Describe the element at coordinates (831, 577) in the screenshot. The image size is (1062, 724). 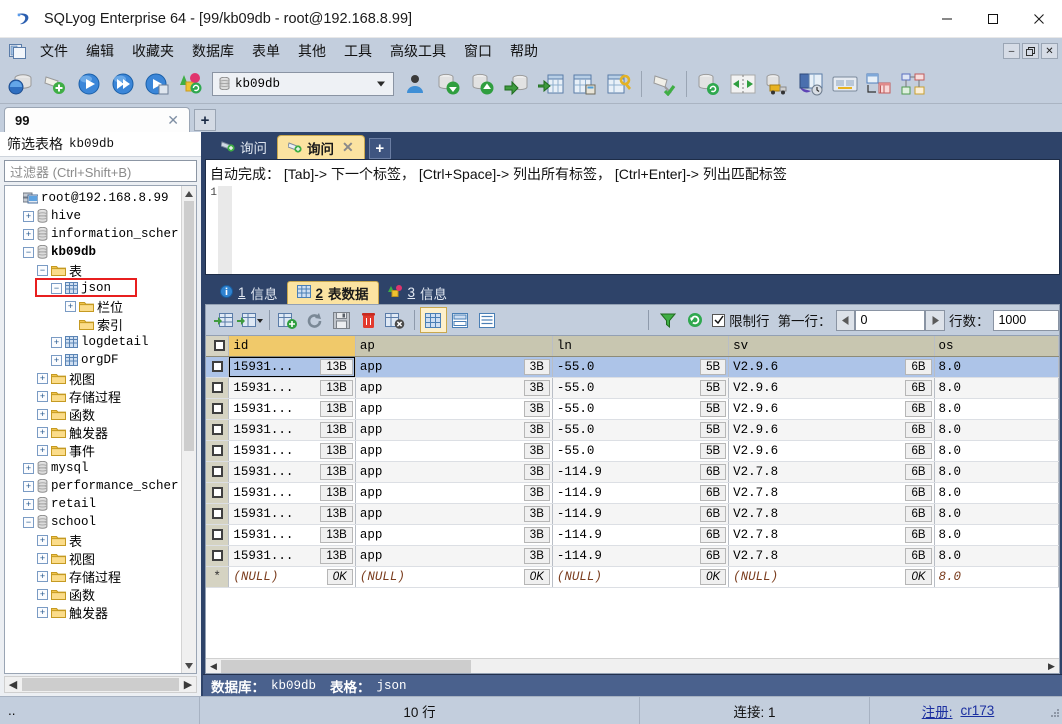
I see `cell-sv: (NULL) 0K` at that location.